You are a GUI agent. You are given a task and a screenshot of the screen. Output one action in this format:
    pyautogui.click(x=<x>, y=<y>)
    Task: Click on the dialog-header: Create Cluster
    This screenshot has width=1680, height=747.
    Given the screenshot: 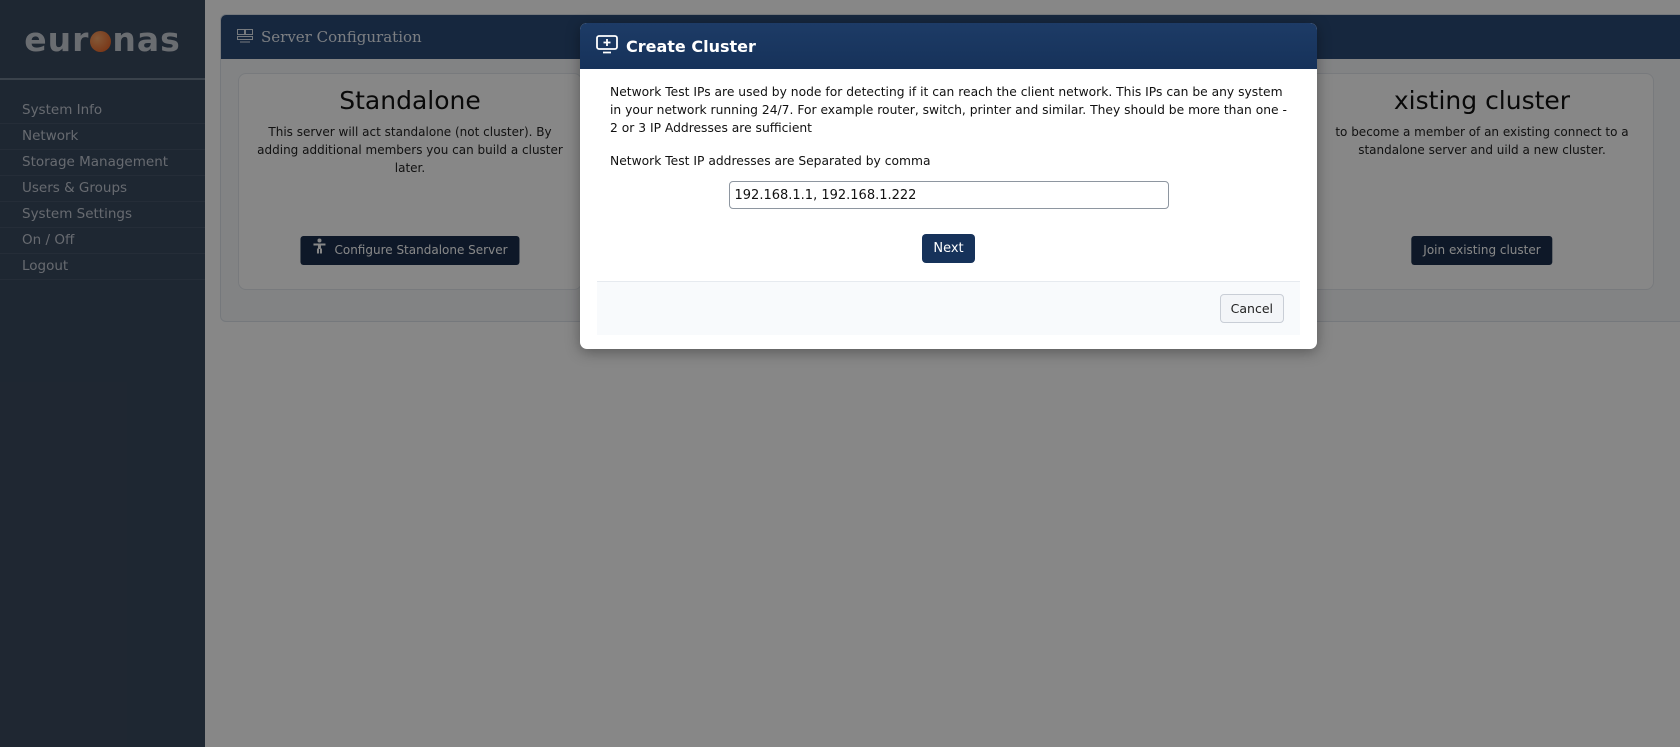 What is the action you would take?
    pyautogui.click(x=948, y=46)
    